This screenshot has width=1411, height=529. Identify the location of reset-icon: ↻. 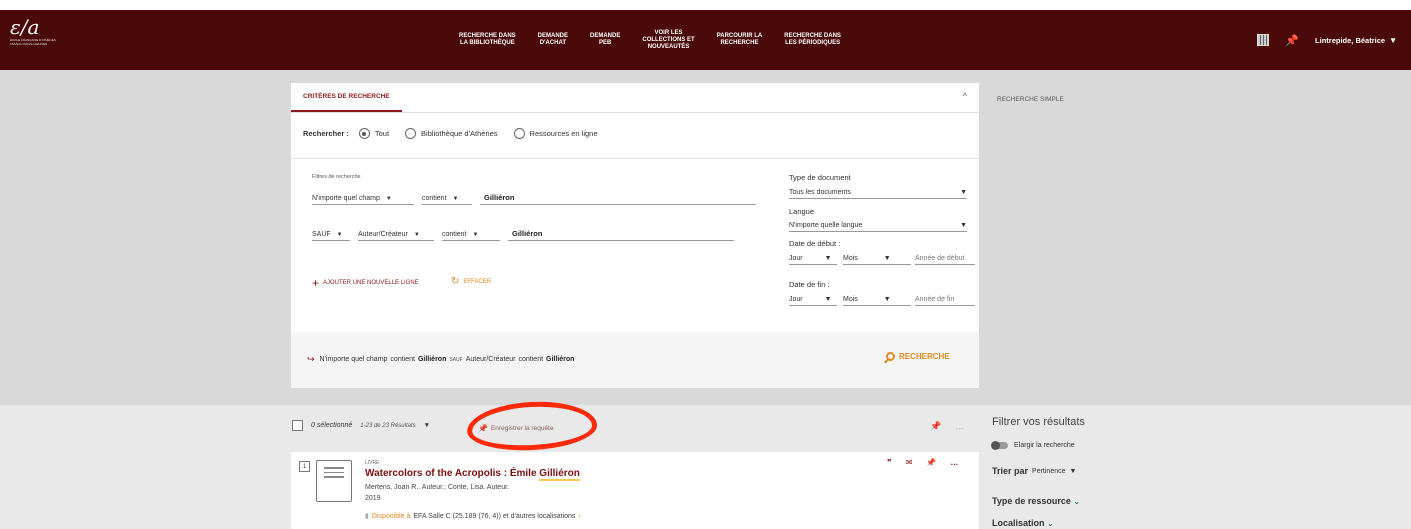
(455, 281).